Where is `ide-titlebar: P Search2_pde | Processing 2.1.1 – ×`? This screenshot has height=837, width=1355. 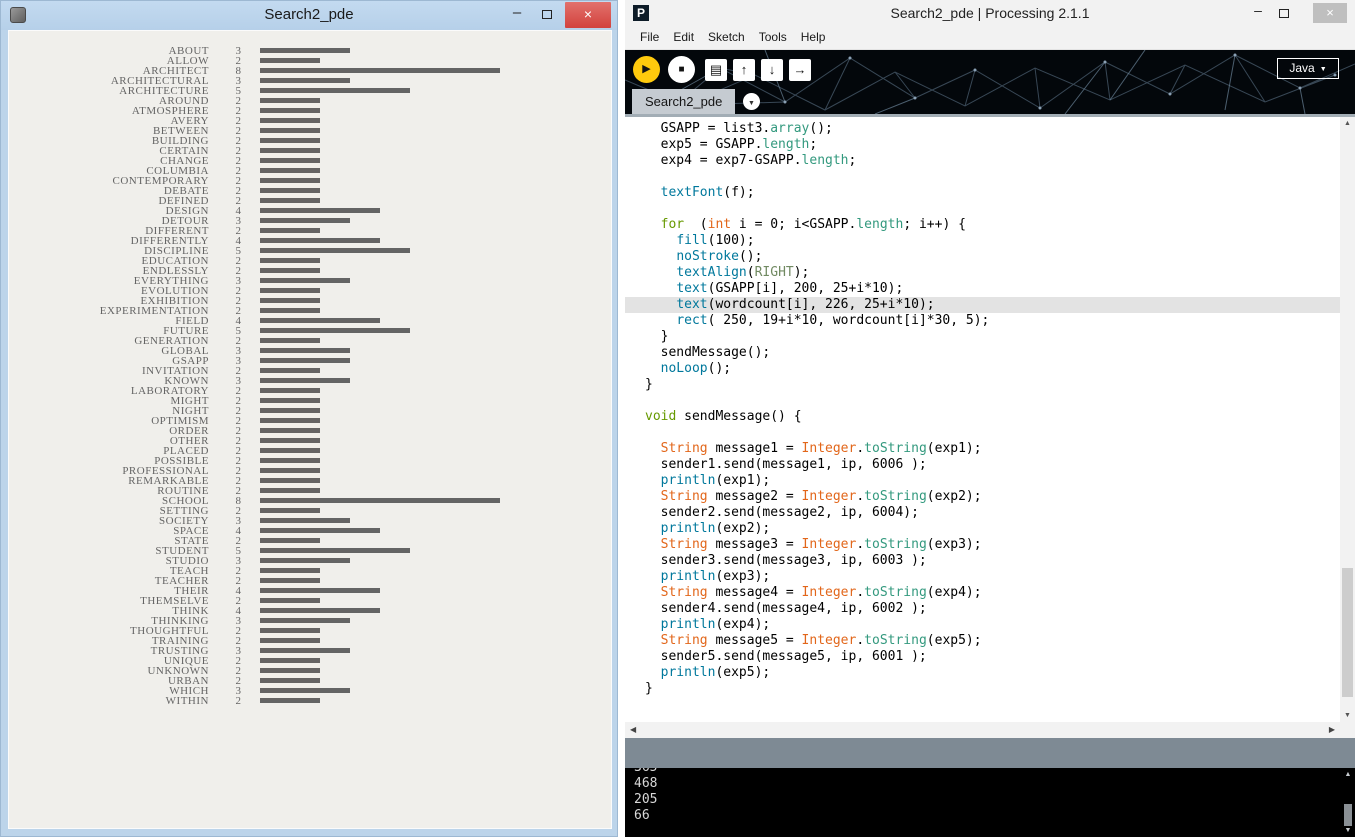 ide-titlebar: P Search2_pde | Processing 2.1.1 – × is located at coordinates (990, 13).